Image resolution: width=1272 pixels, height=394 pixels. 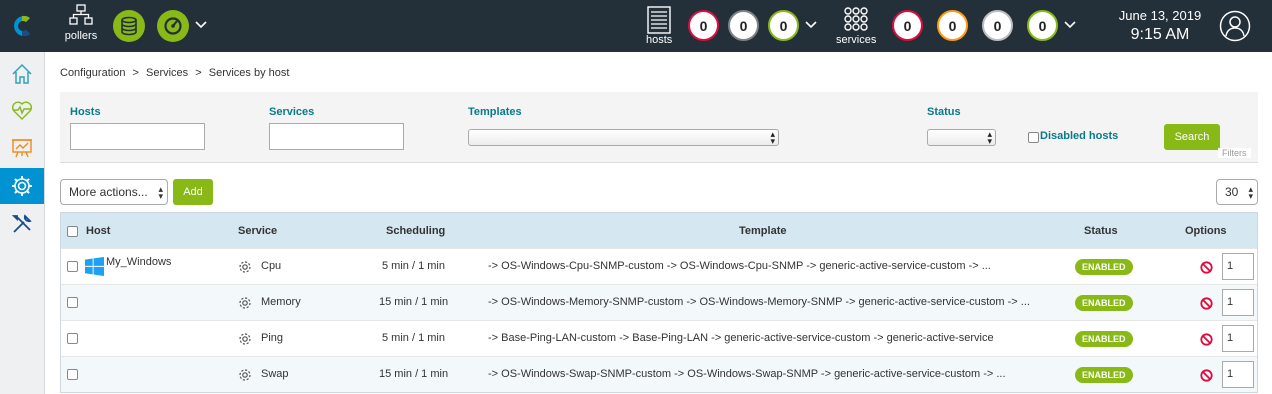 What do you see at coordinates (1237, 192) in the screenshot?
I see `page-size-select: 30 ▴ ▾` at bounding box center [1237, 192].